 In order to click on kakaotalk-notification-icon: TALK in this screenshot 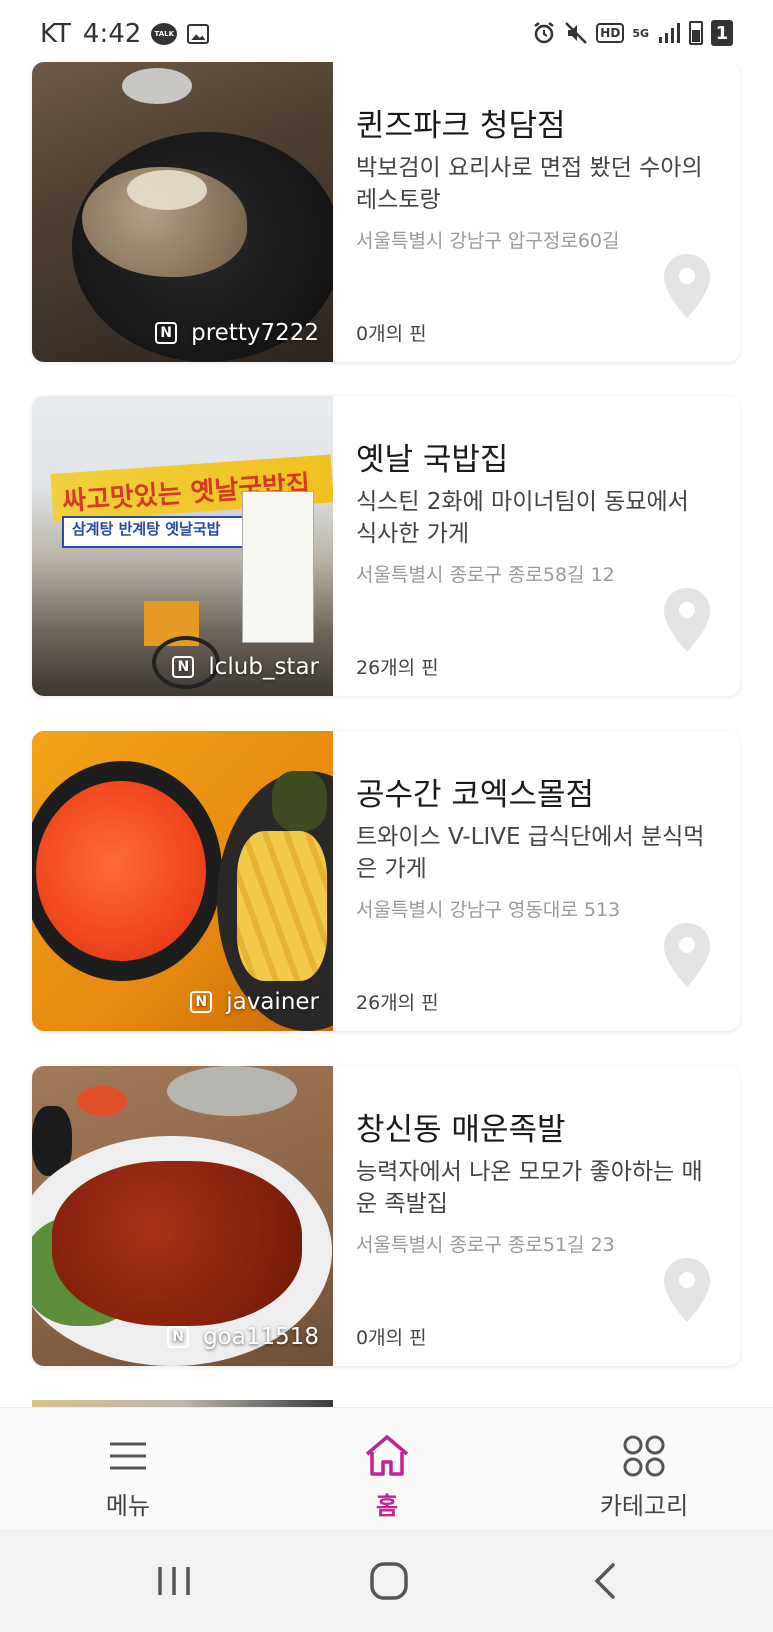, I will do `click(164, 34)`.